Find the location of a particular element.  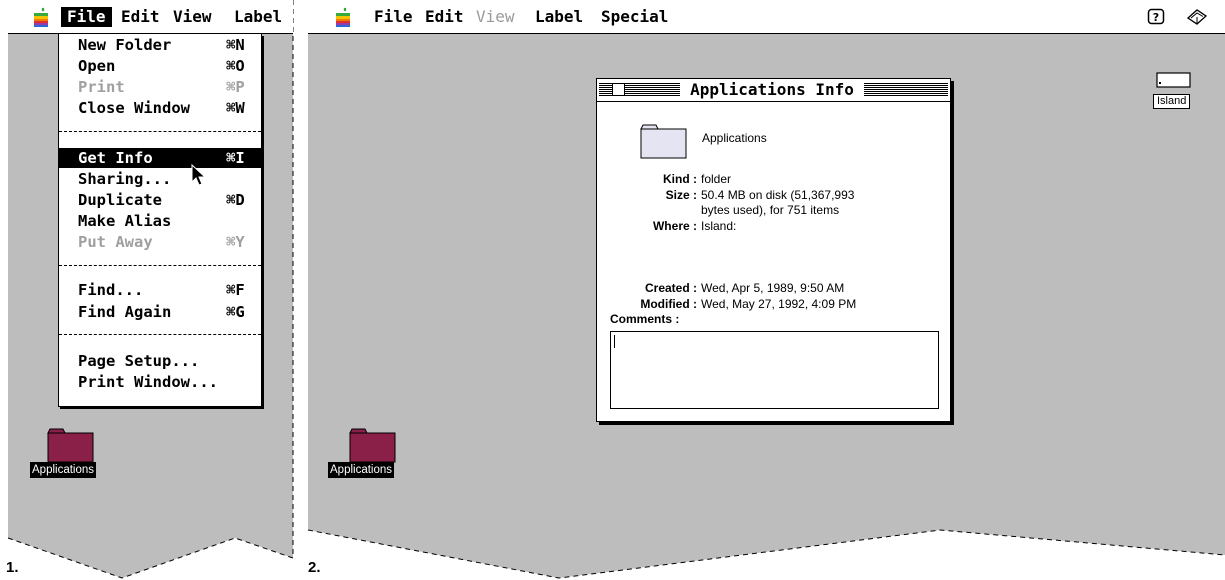

size-key: Size : is located at coordinates (681, 195).